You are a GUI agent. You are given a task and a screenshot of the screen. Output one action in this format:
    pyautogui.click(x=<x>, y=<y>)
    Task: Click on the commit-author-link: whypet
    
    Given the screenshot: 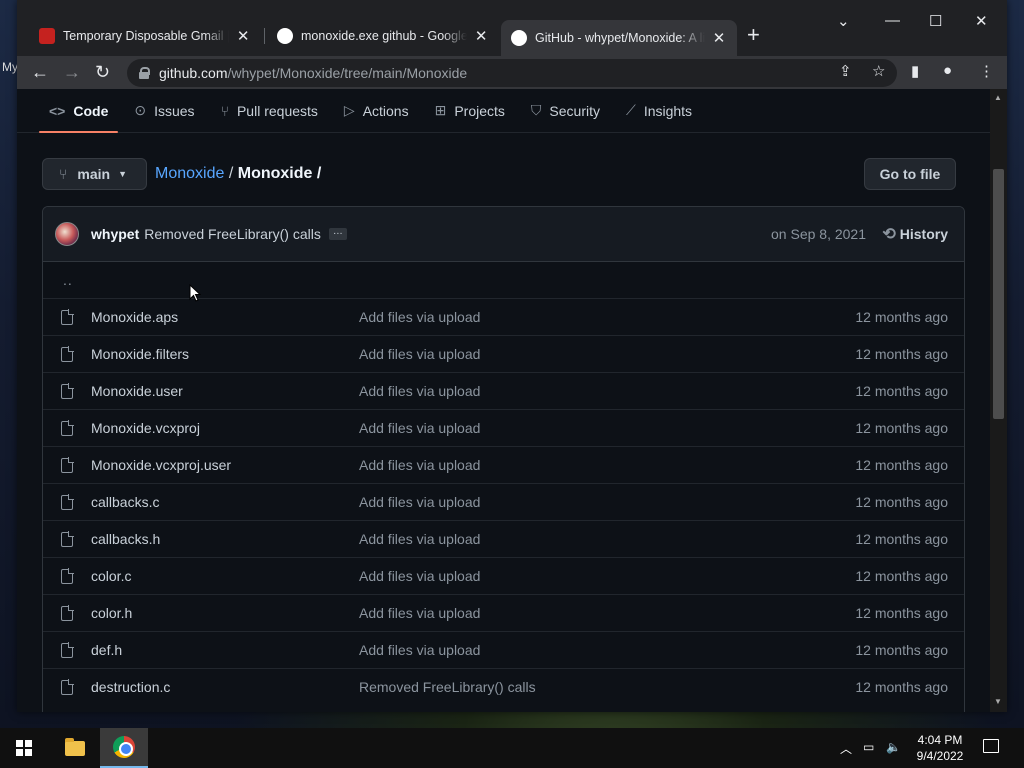 What is the action you would take?
    pyautogui.click(x=115, y=234)
    